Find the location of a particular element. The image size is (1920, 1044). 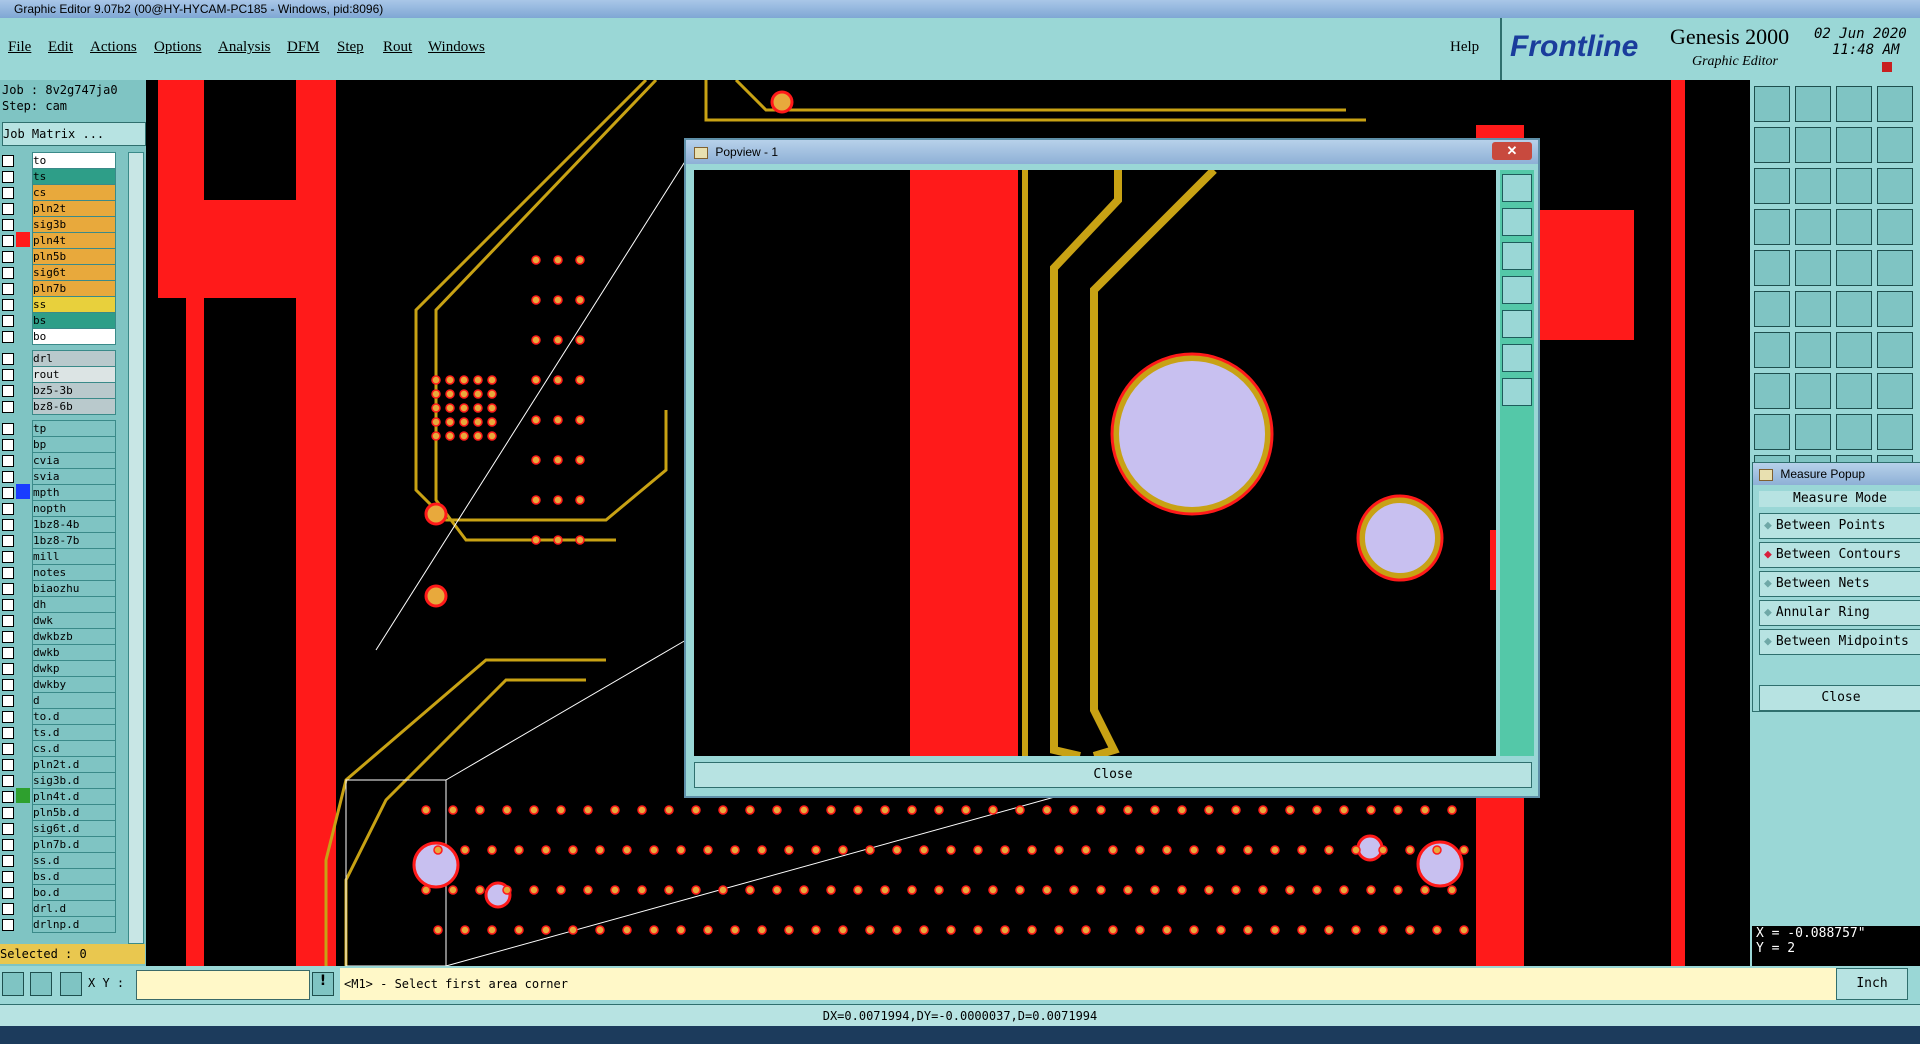

layer-row: bo.d is located at coordinates (58, 892).